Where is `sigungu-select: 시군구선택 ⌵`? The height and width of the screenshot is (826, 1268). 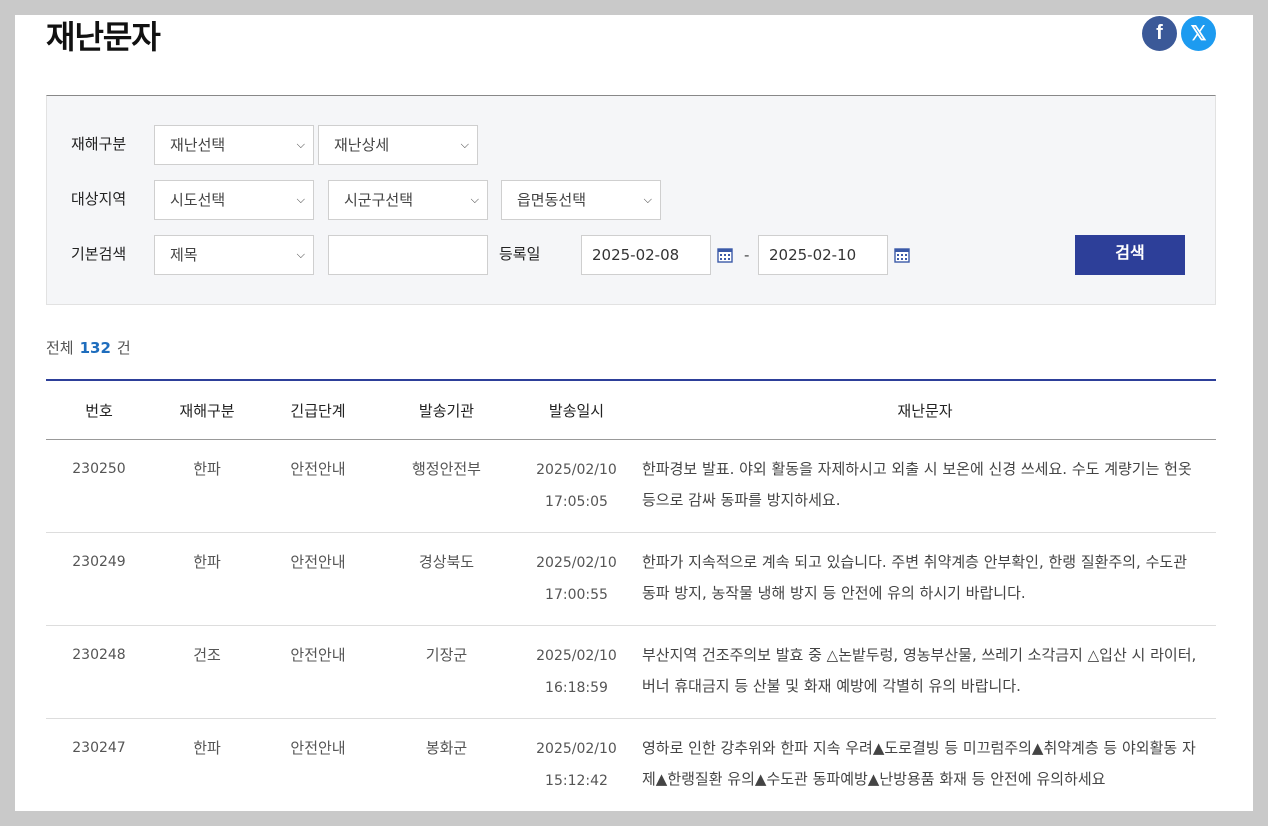
sigungu-select: 시군구선택 ⌵ is located at coordinates (408, 200).